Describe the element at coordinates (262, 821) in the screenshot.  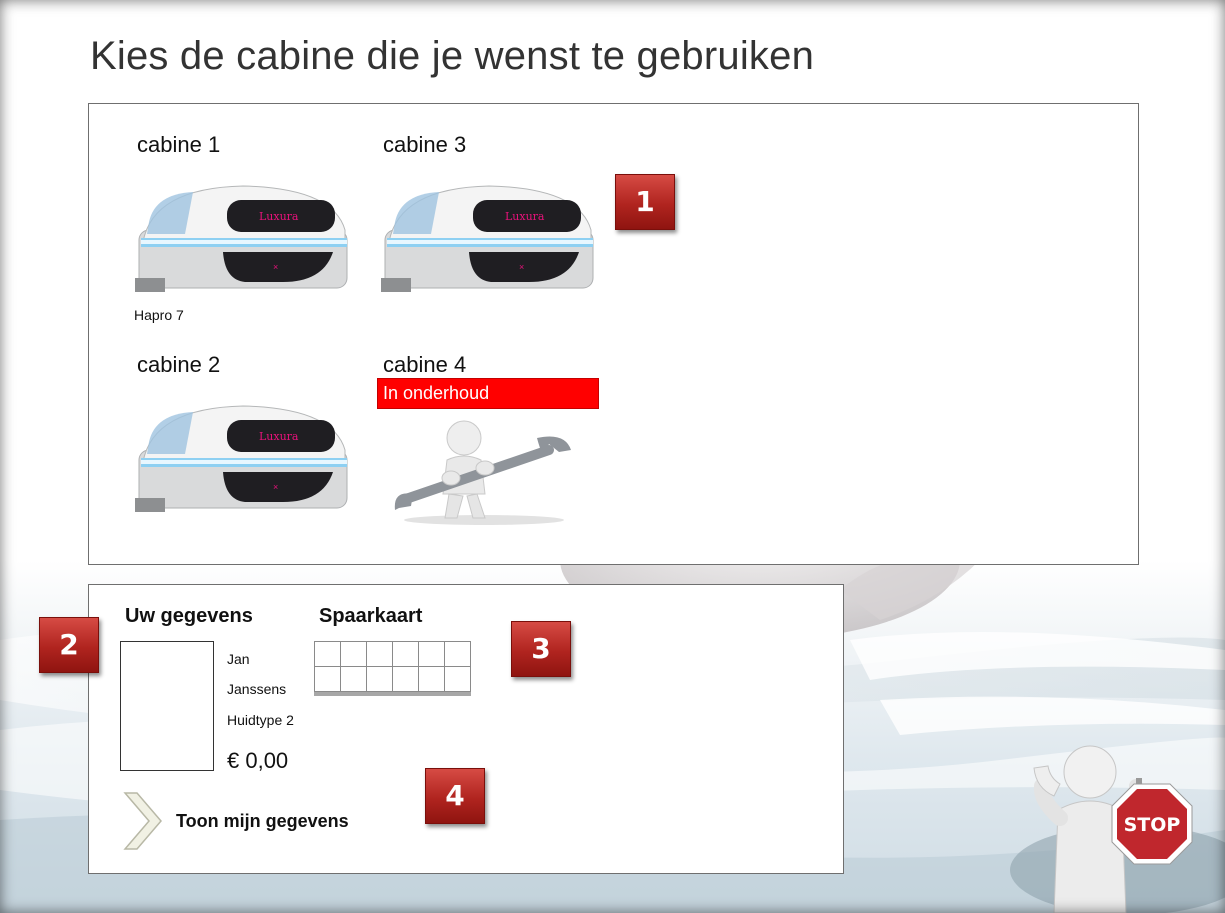
I see `show-my-details-label: Toon mijn gegevens` at that location.